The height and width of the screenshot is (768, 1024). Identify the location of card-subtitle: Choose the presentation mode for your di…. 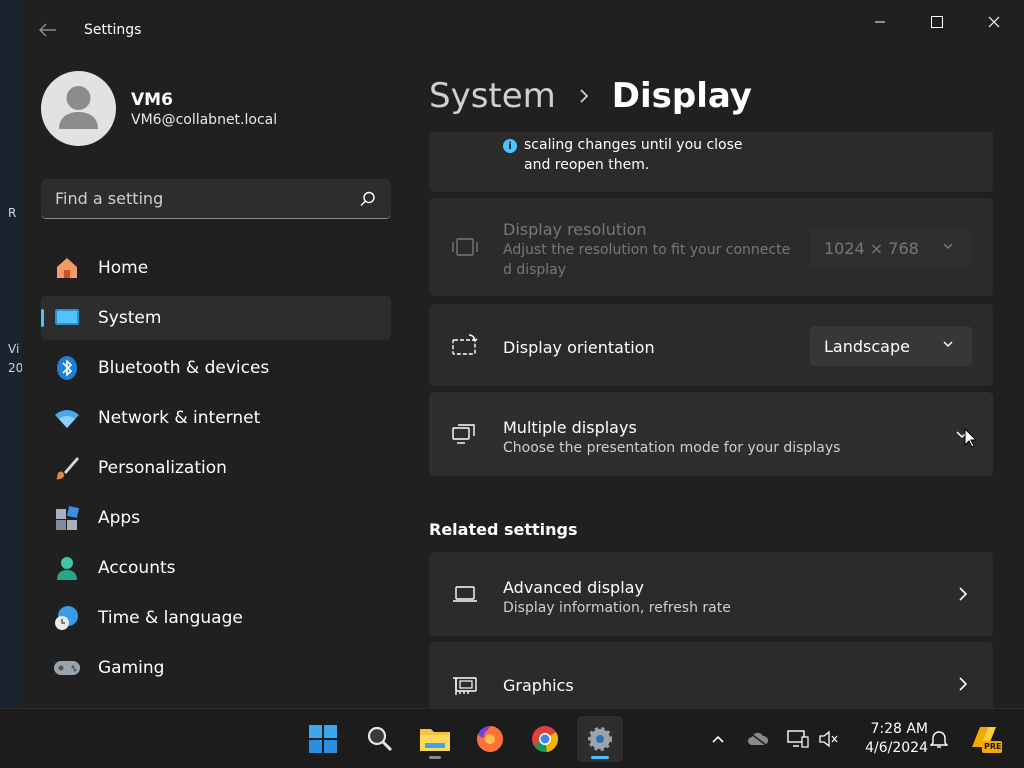
(672, 448).